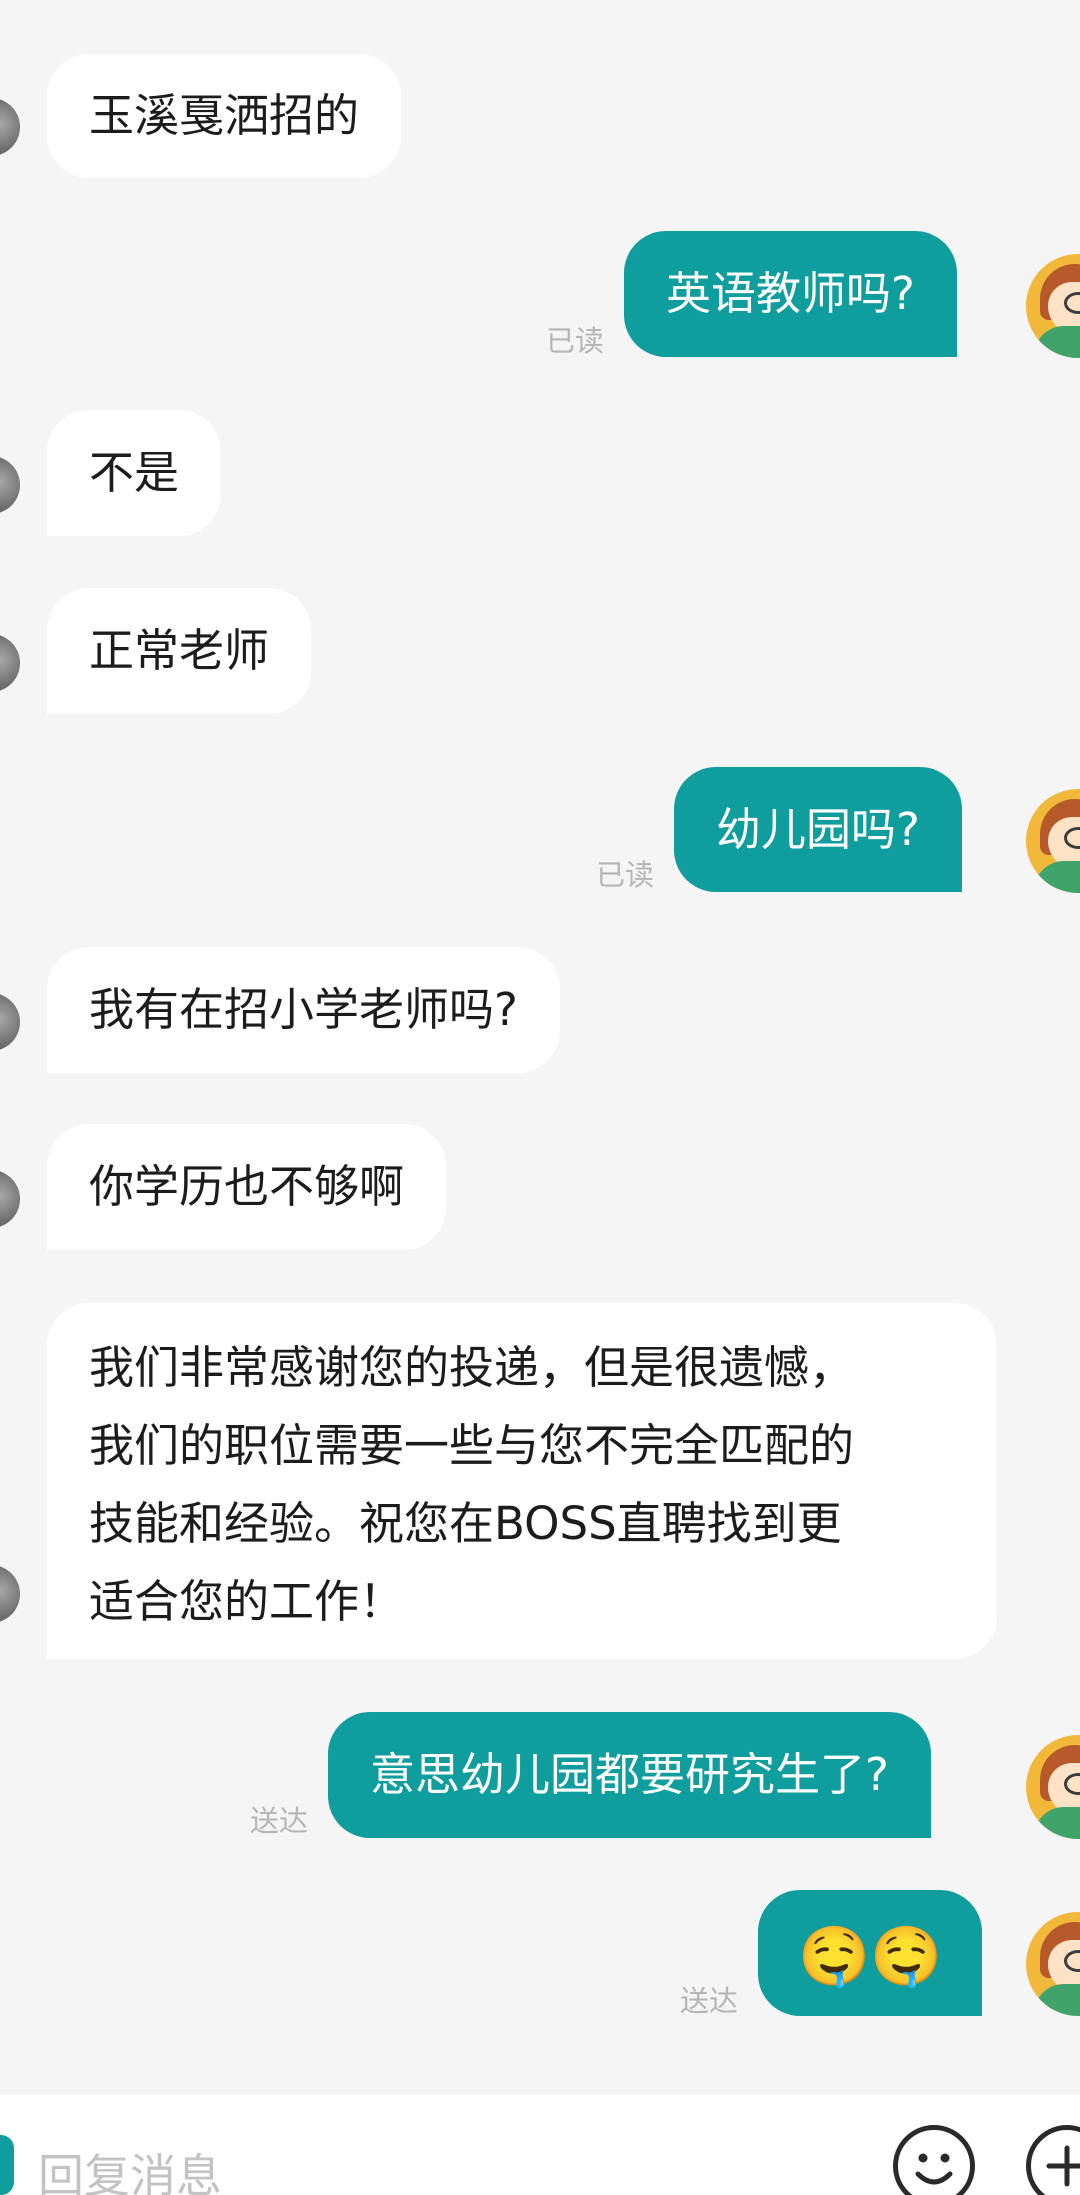  I want to click on reply-input-bar: 回复消息, so click(540, 2145).